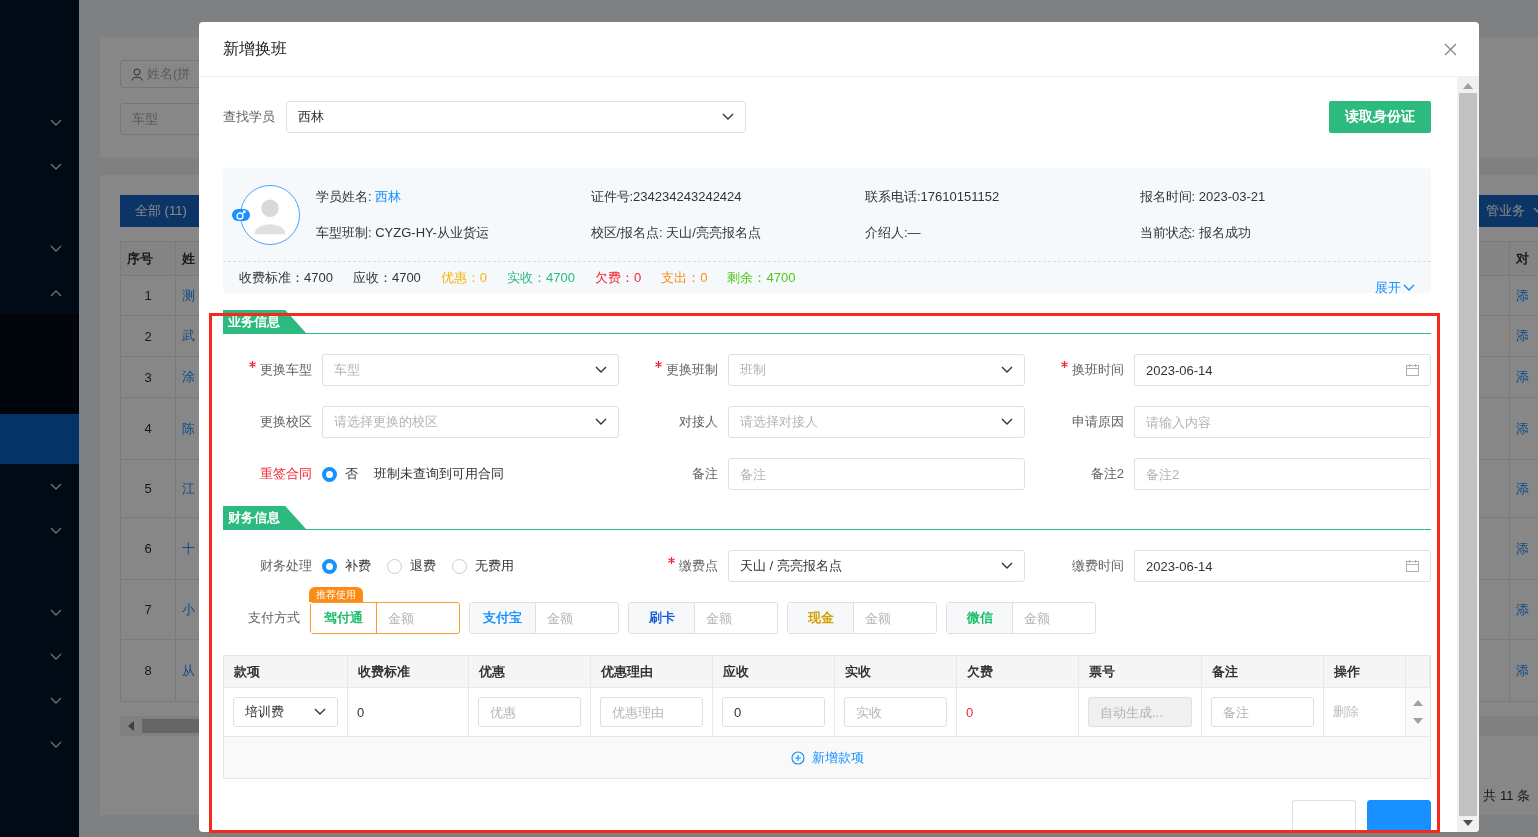  I want to click on payment-method: 刷卡 金额, so click(703, 618).